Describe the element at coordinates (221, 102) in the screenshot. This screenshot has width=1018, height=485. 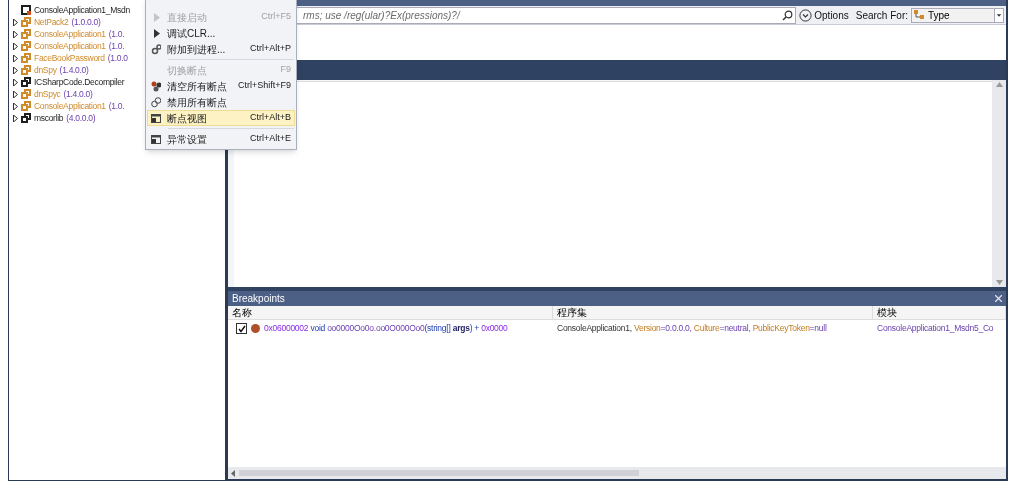
I see `menu-item: 禁用所有断点` at that location.